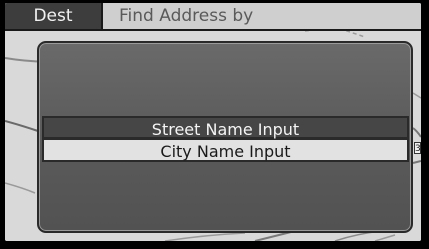 The height and width of the screenshot is (249, 429). What do you see at coordinates (186, 16) in the screenshot?
I see `page-title: Find Address by` at bounding box center [186, 16].